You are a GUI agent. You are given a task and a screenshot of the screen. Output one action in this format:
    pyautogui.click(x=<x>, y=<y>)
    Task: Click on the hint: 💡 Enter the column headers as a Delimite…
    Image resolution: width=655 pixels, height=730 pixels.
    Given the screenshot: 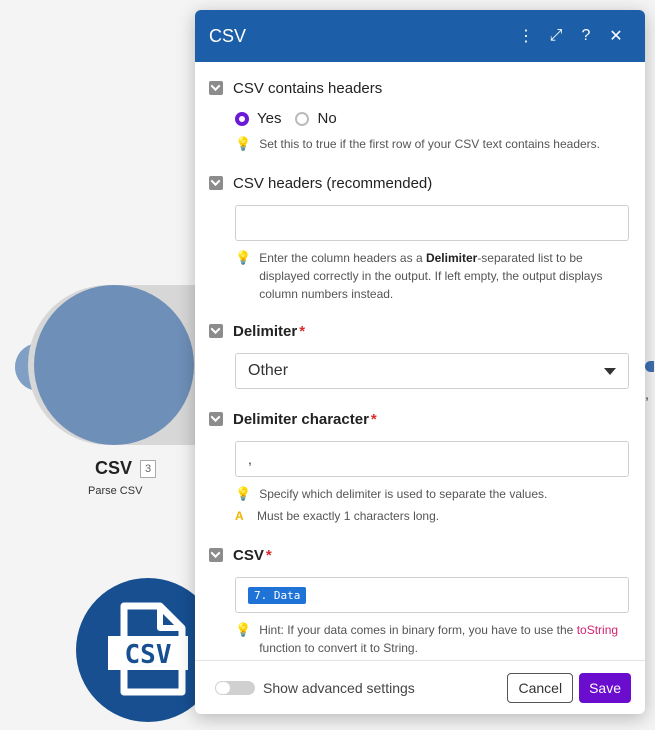 What is the action you would take?
    pyautogui.click(x=433, y=276)
    